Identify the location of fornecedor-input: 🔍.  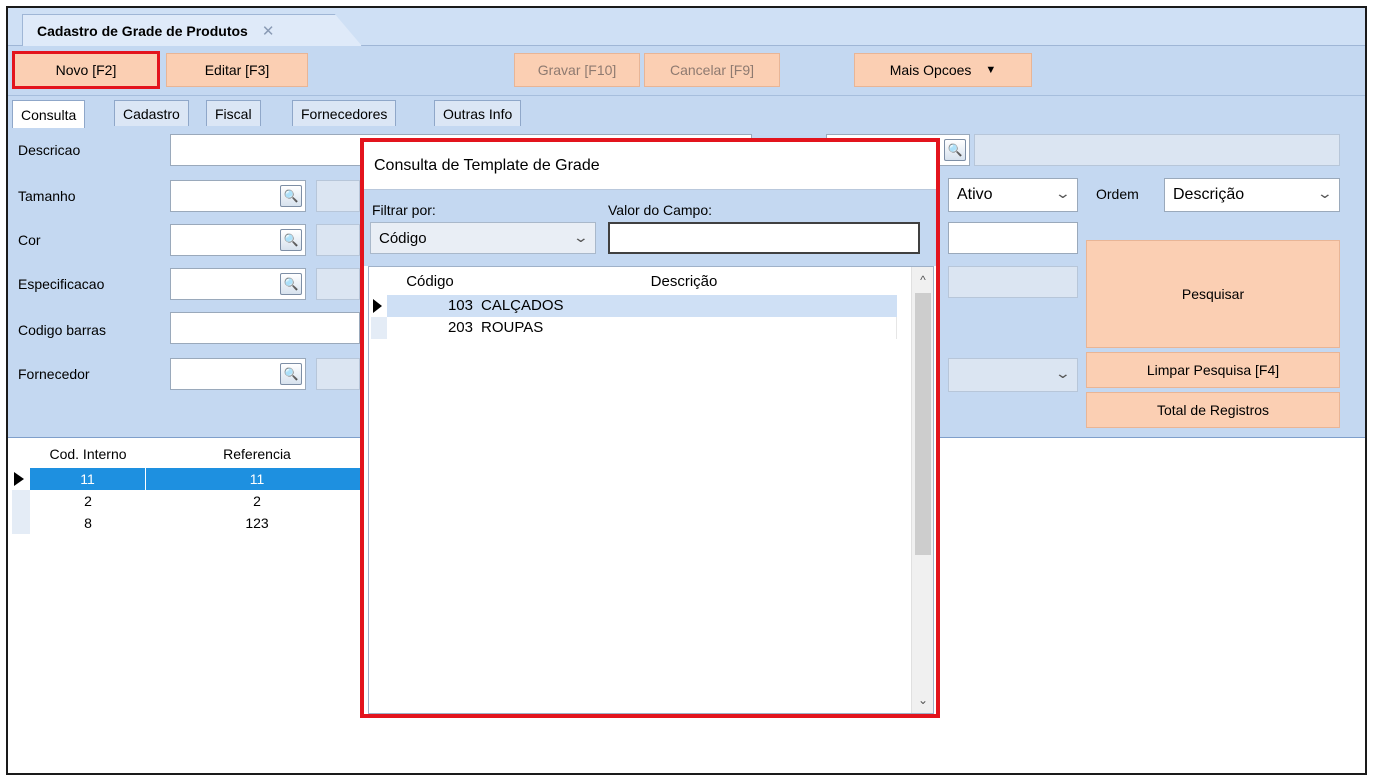
(238, 374).